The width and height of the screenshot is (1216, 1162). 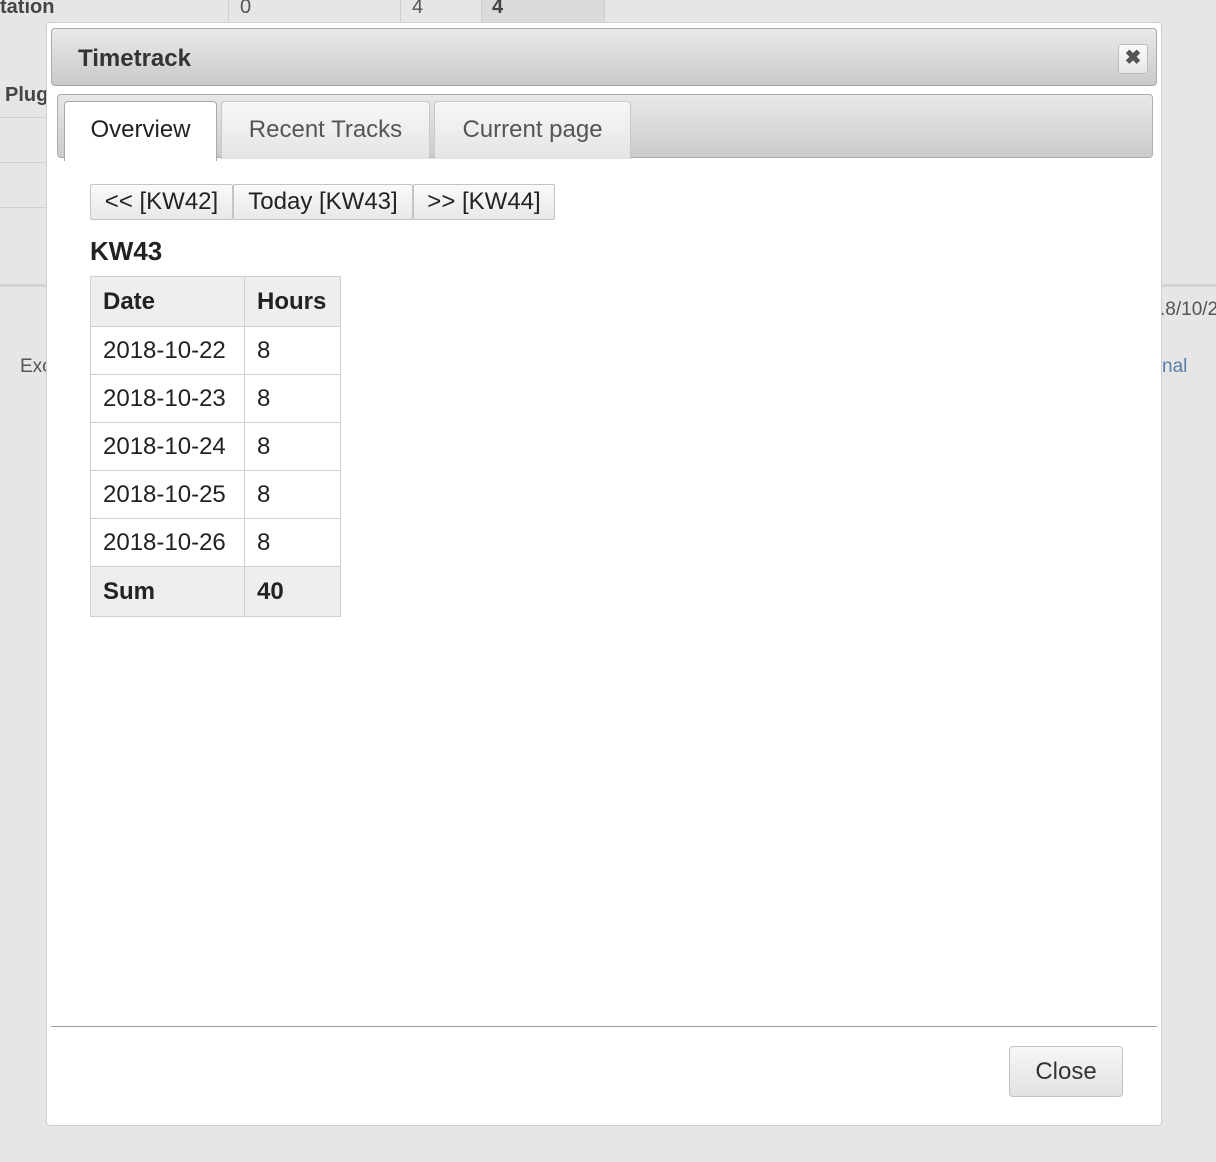 I want to click on tab-recent-tracks: Recent Tracks, so click(x=325, y=130).